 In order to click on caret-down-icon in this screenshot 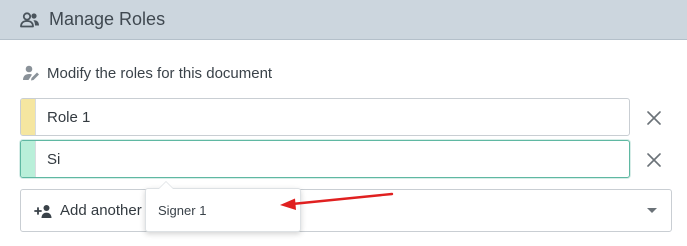, I will do `click(652, 210)`.